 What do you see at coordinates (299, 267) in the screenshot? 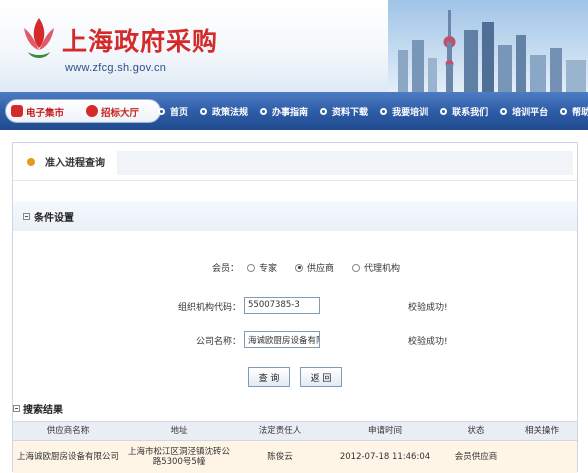
I see `radio-supplier` at bounding box center [299, 267].